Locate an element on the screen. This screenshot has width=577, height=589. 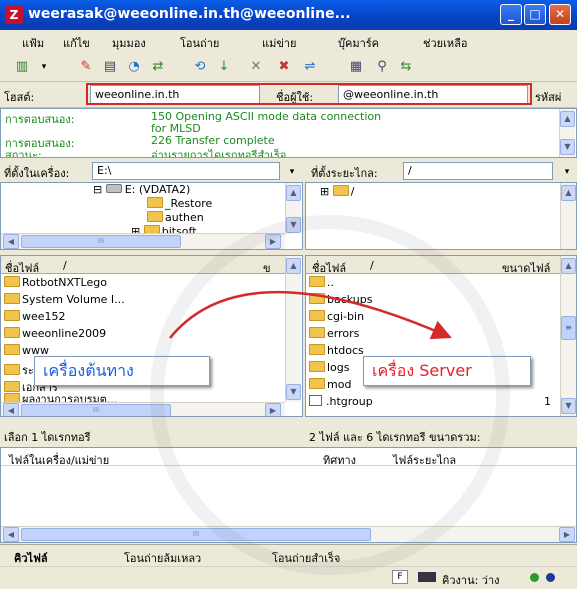
close-button: ✕ is located at coordinates (560, 14).